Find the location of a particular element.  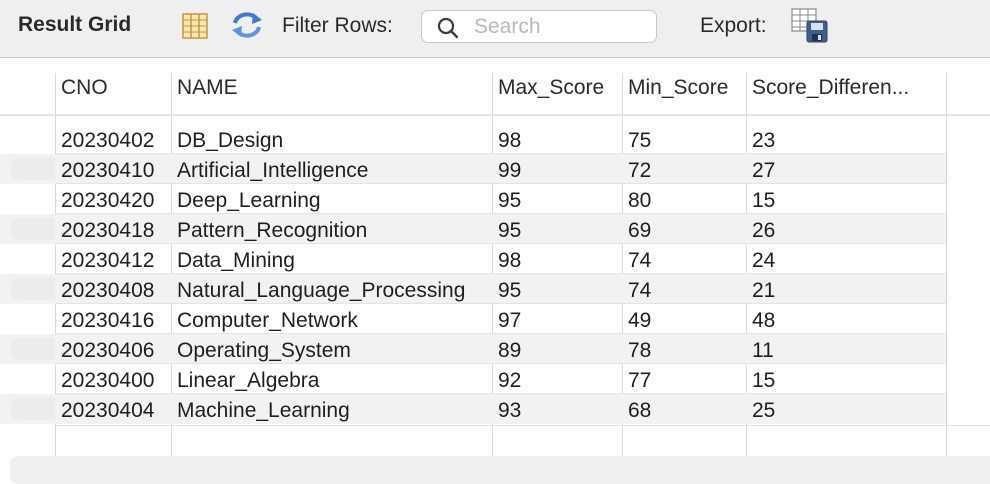

cell-min-score: 68 is located at coordinates (639, 411).